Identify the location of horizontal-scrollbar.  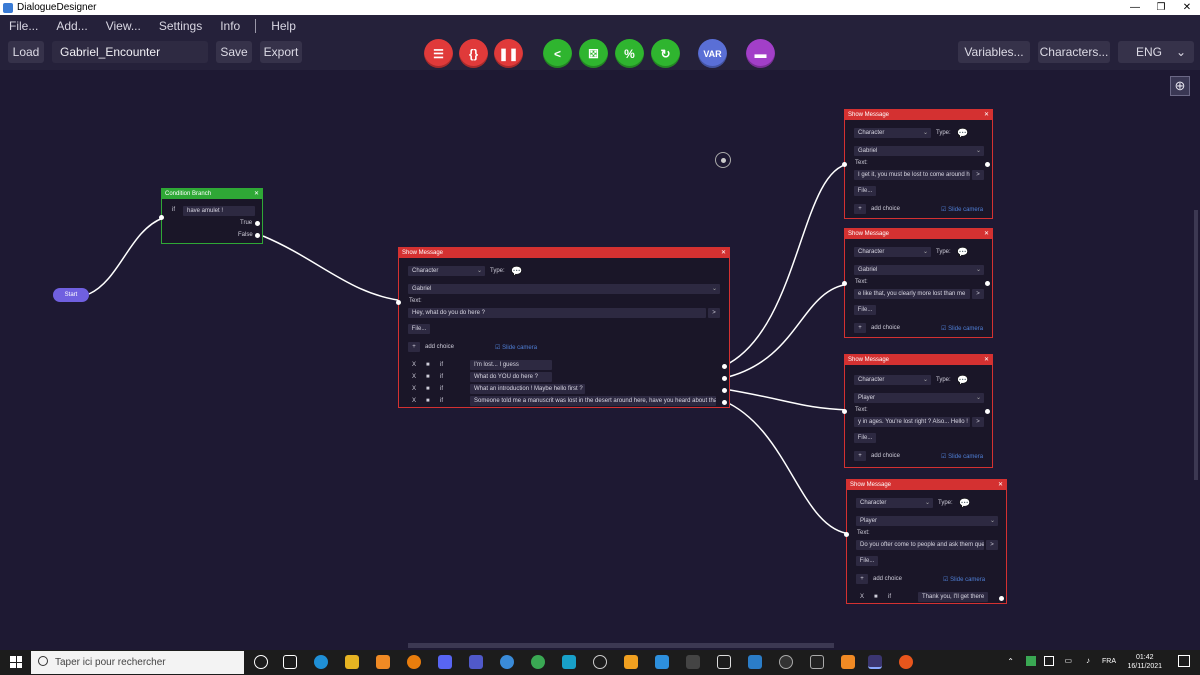
(621, 645).